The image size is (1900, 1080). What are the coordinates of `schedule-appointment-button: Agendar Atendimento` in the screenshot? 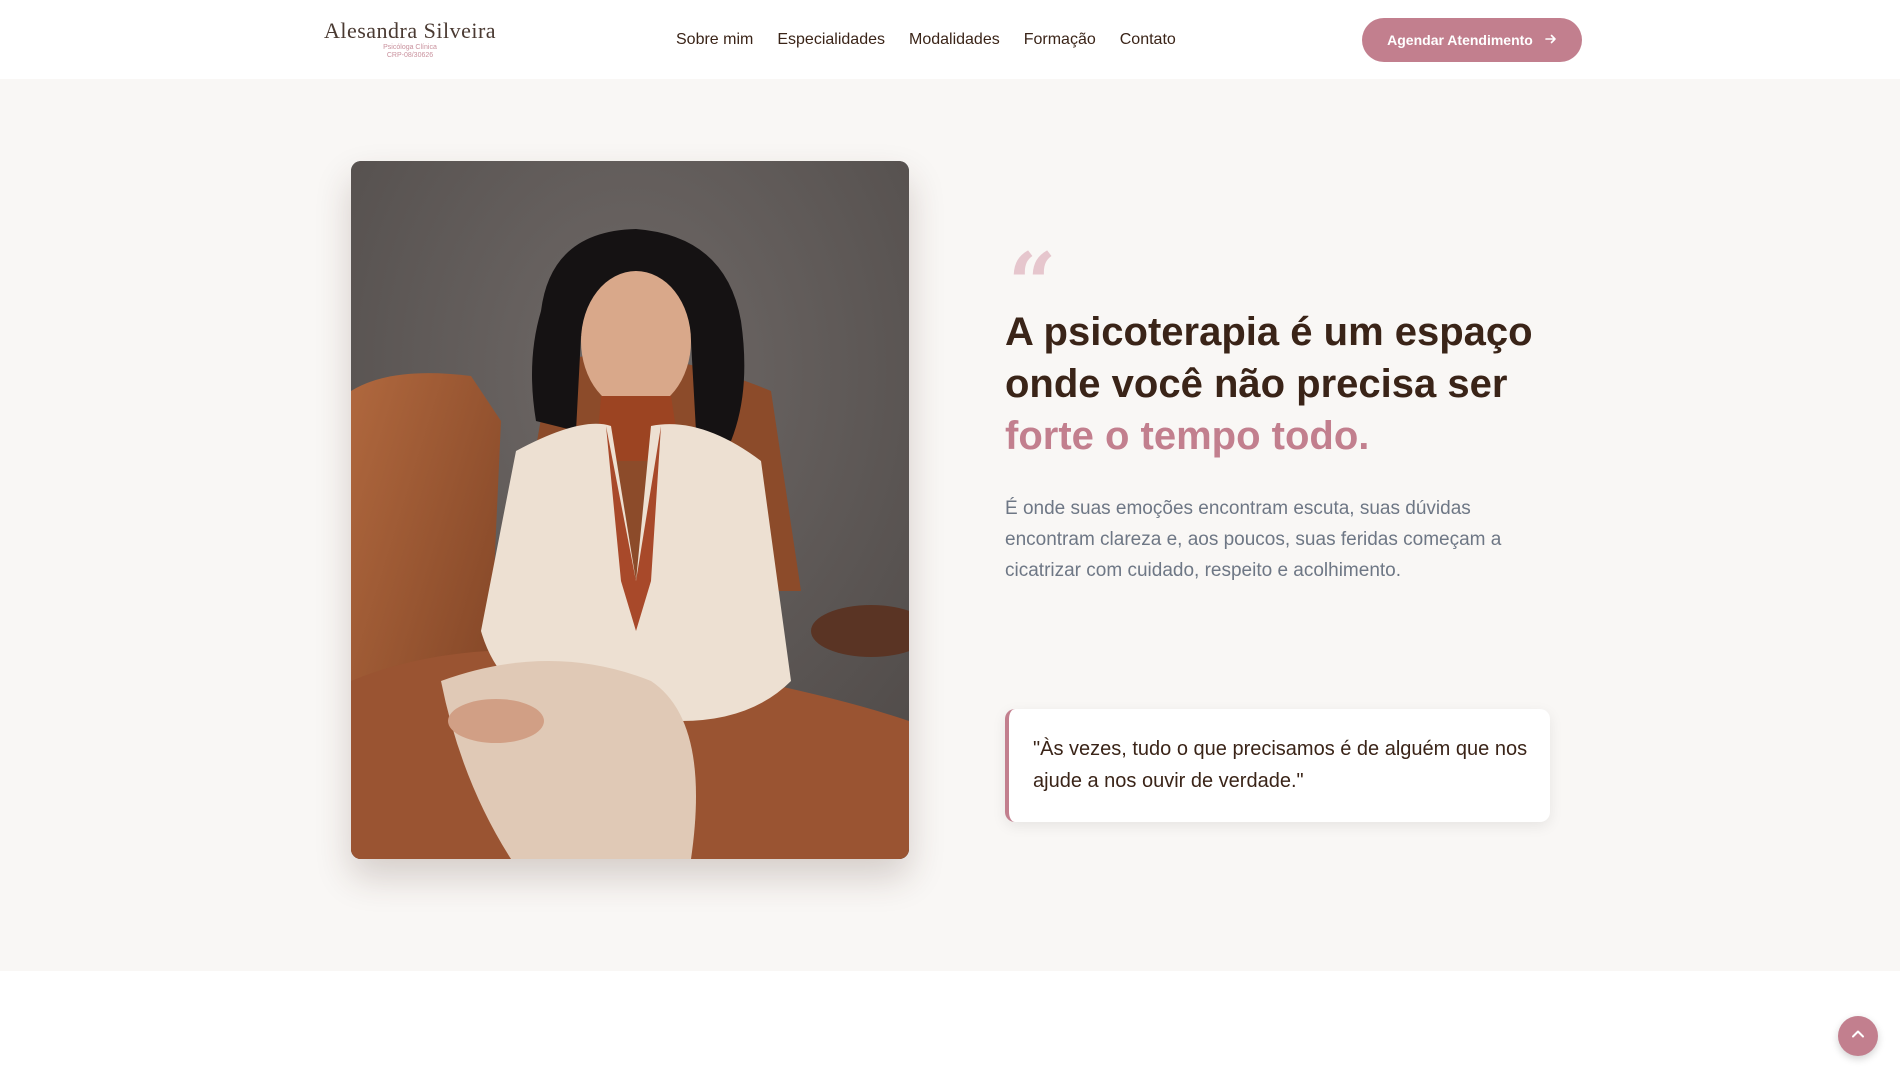 It's located at (1472, 40).